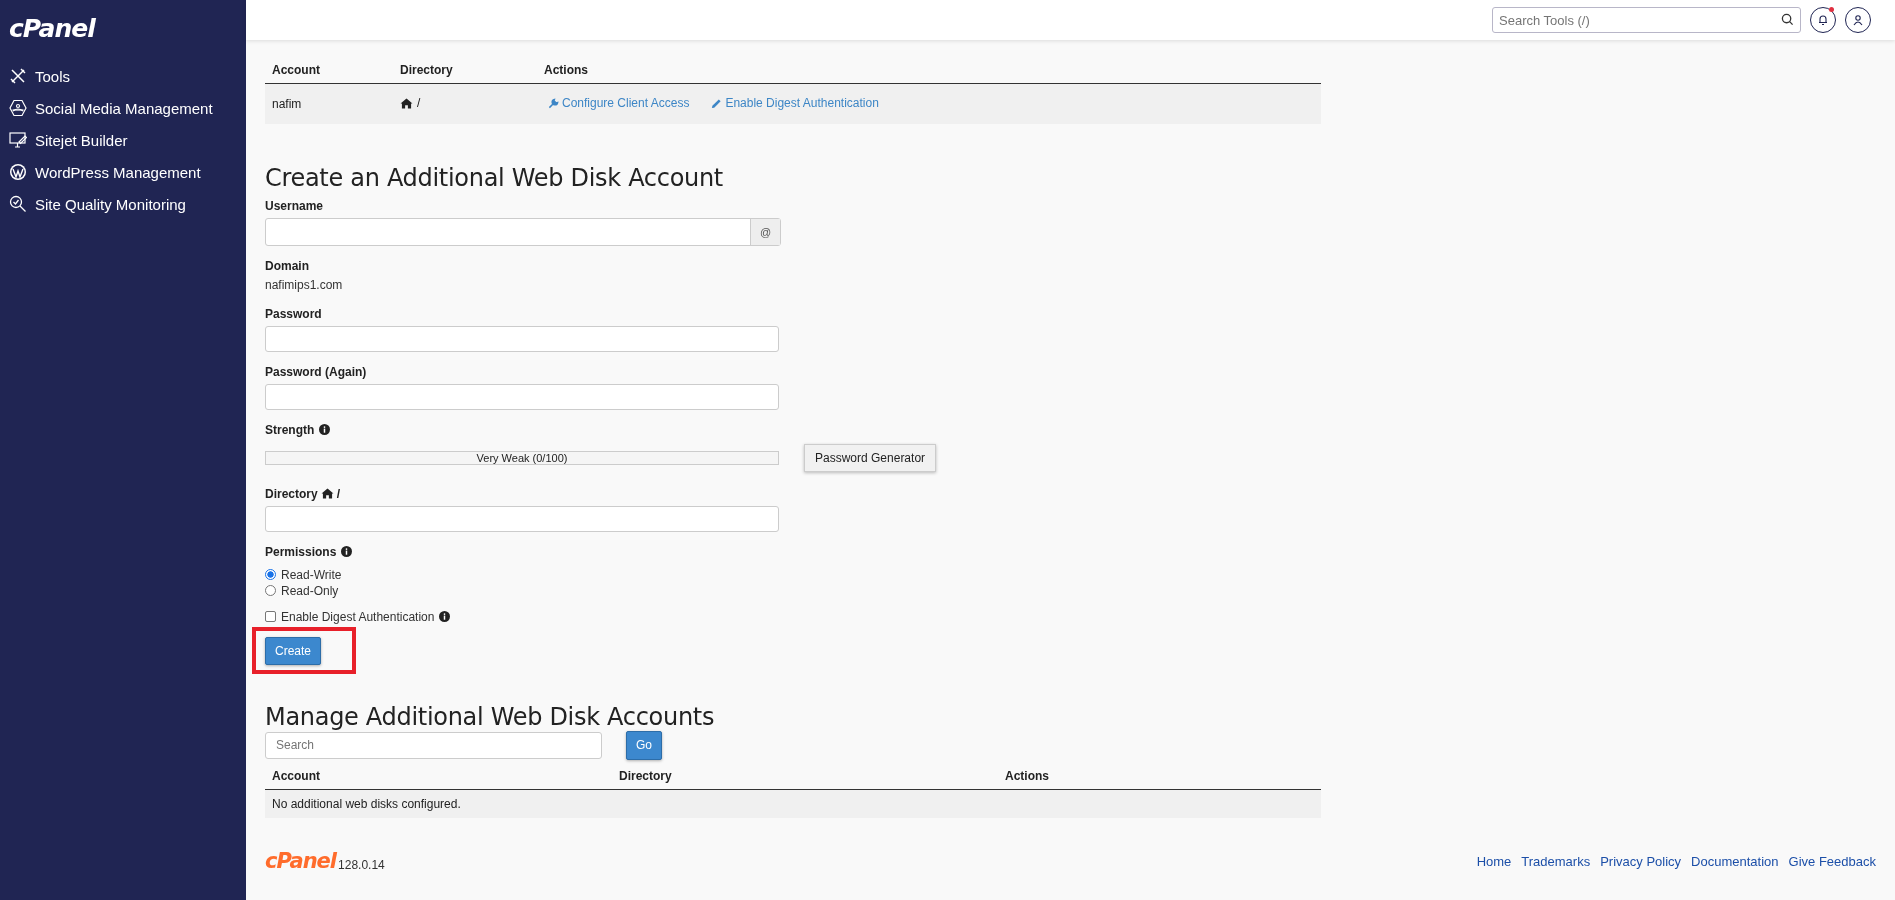 The width and height of the screenshot is (1895, 900). Describe the element at coordinates (18, 140) in the screenshot. I see `monitor-pen-icon` at that location.